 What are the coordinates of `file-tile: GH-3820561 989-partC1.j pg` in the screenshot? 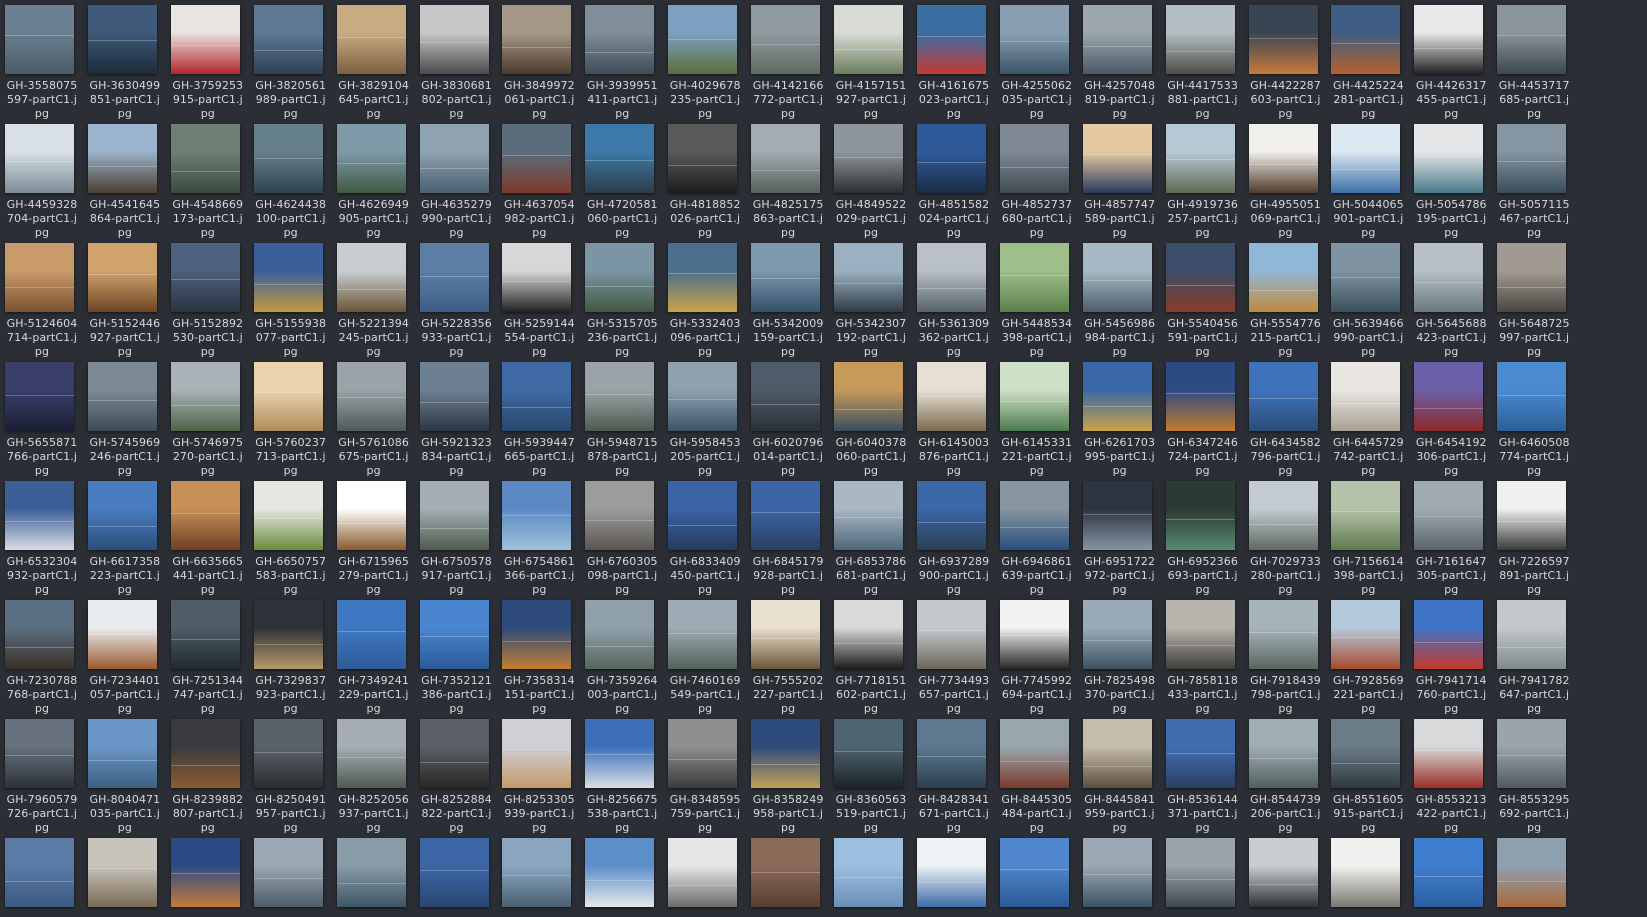 It's located at (291, 61).